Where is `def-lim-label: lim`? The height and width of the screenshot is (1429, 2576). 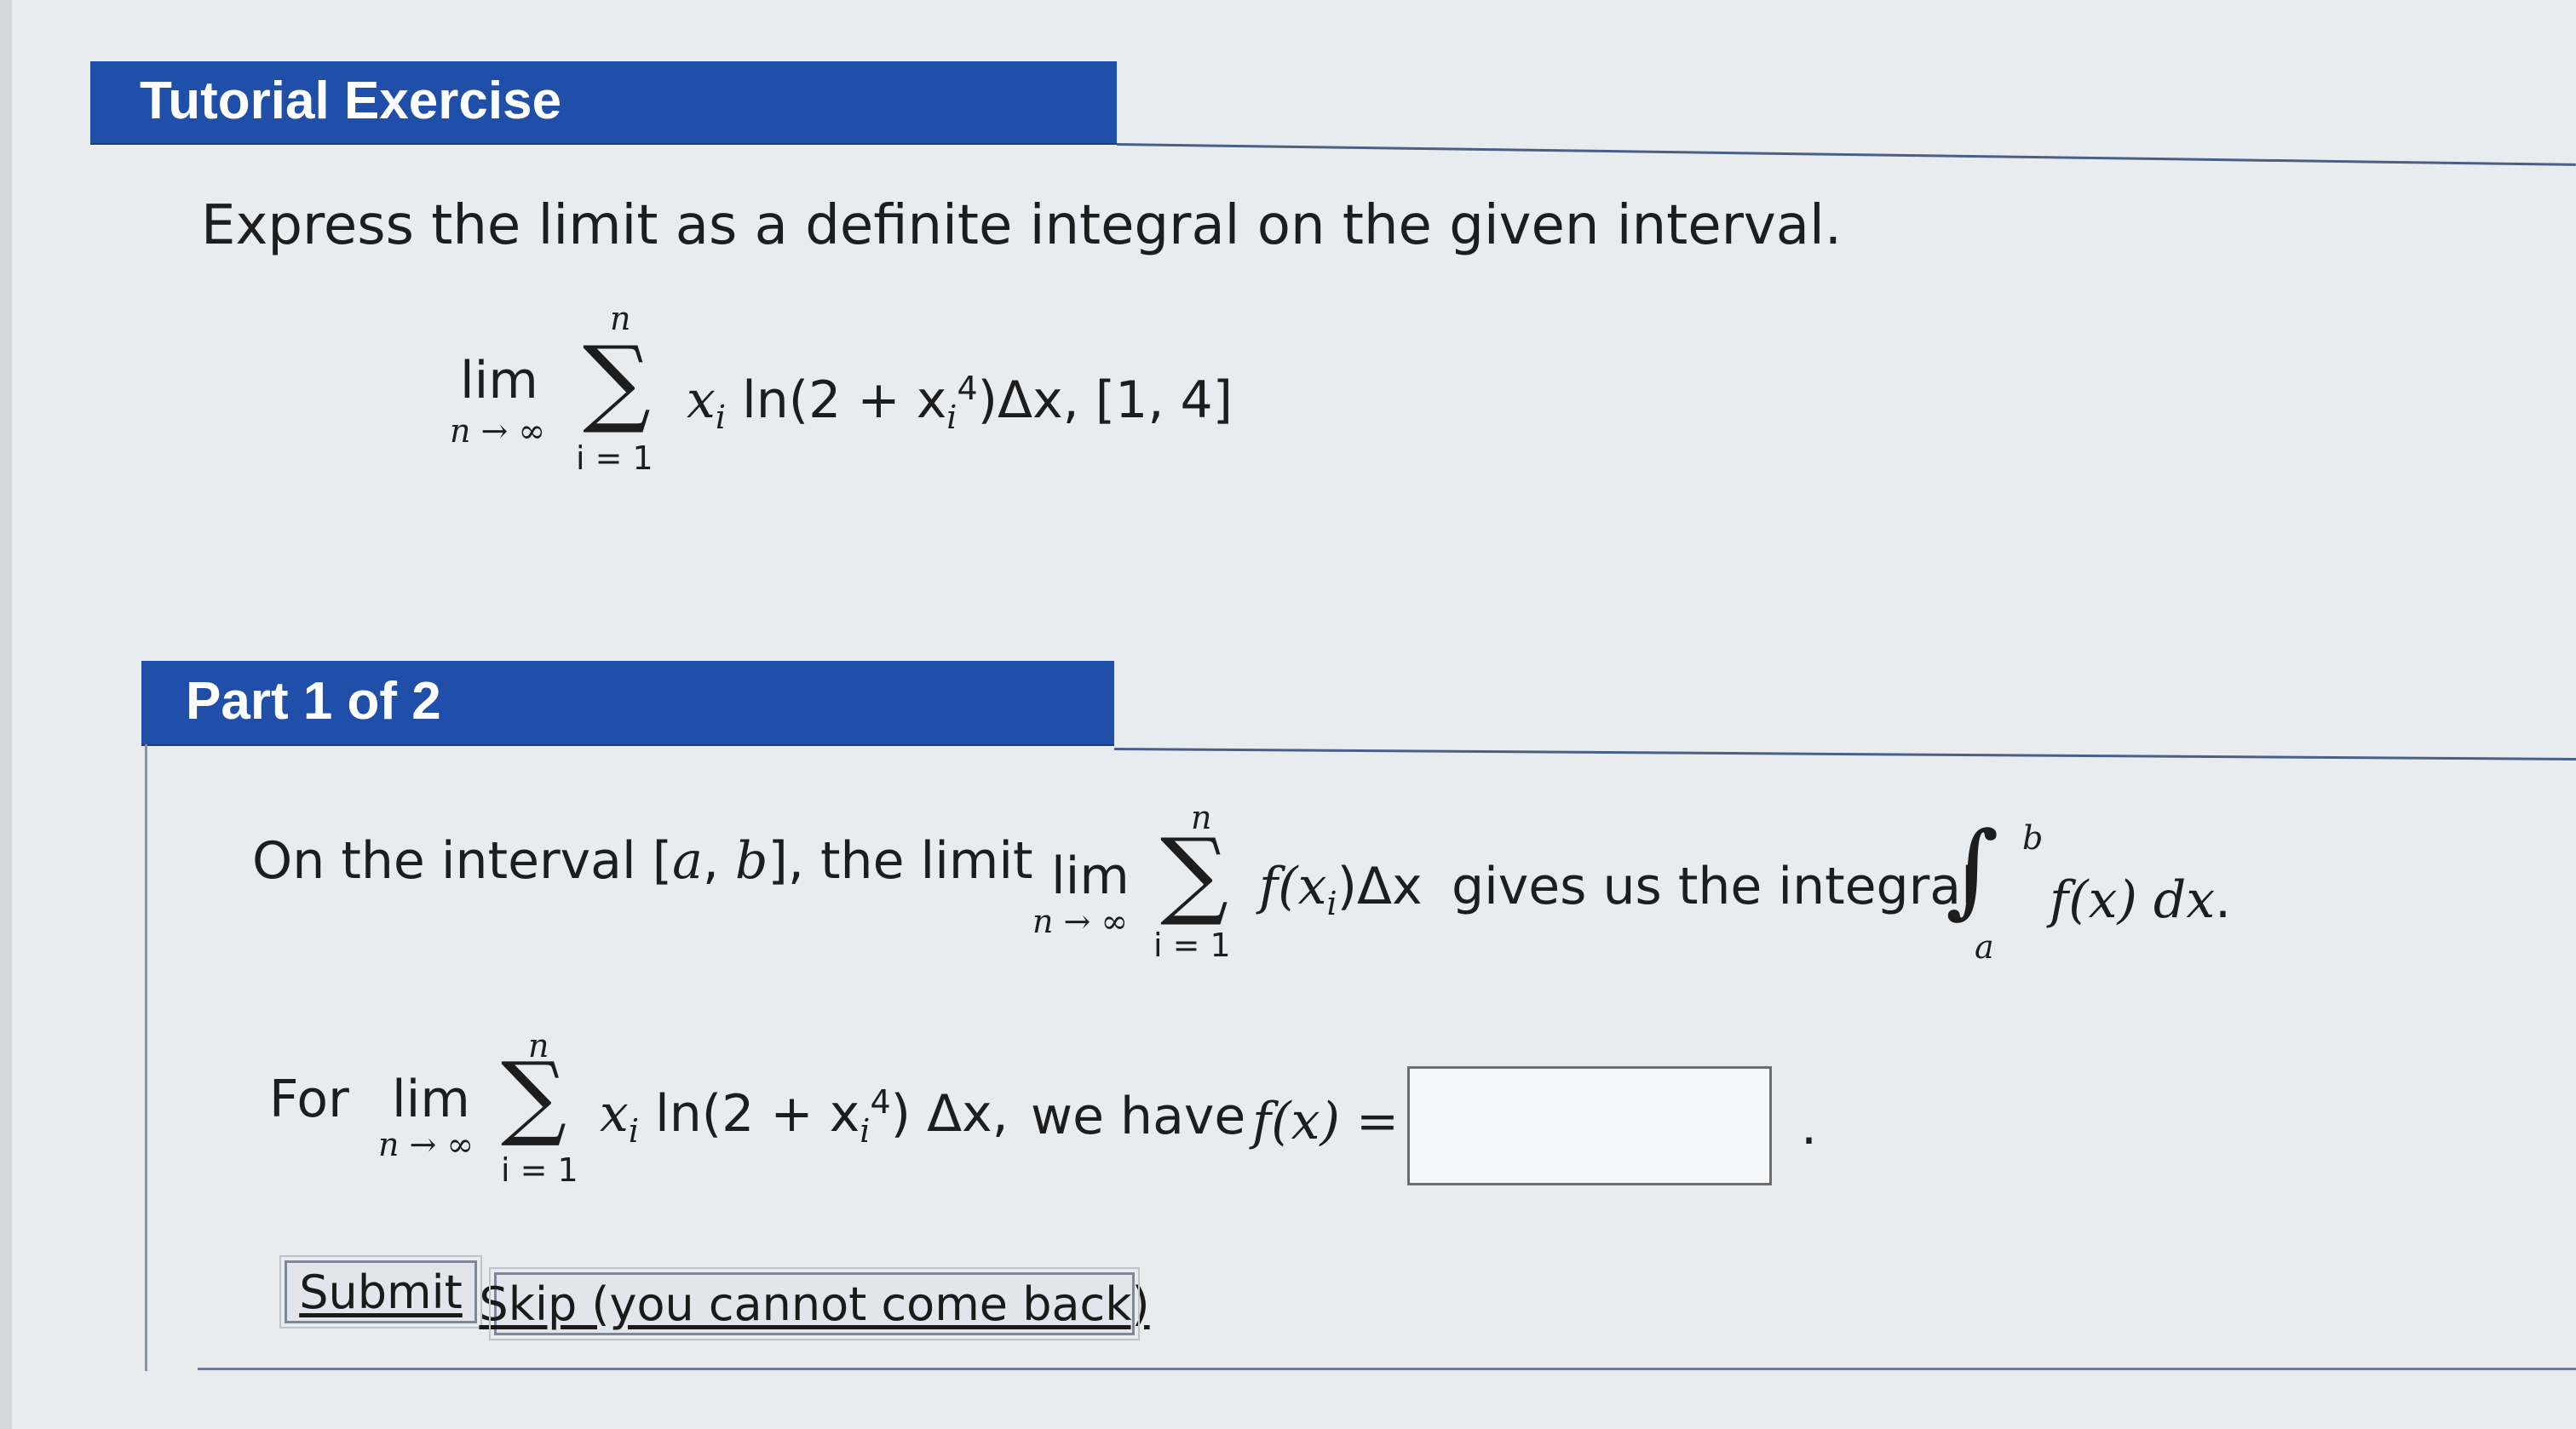
def-lim-label: lim is located at coordinates (1090, 876).